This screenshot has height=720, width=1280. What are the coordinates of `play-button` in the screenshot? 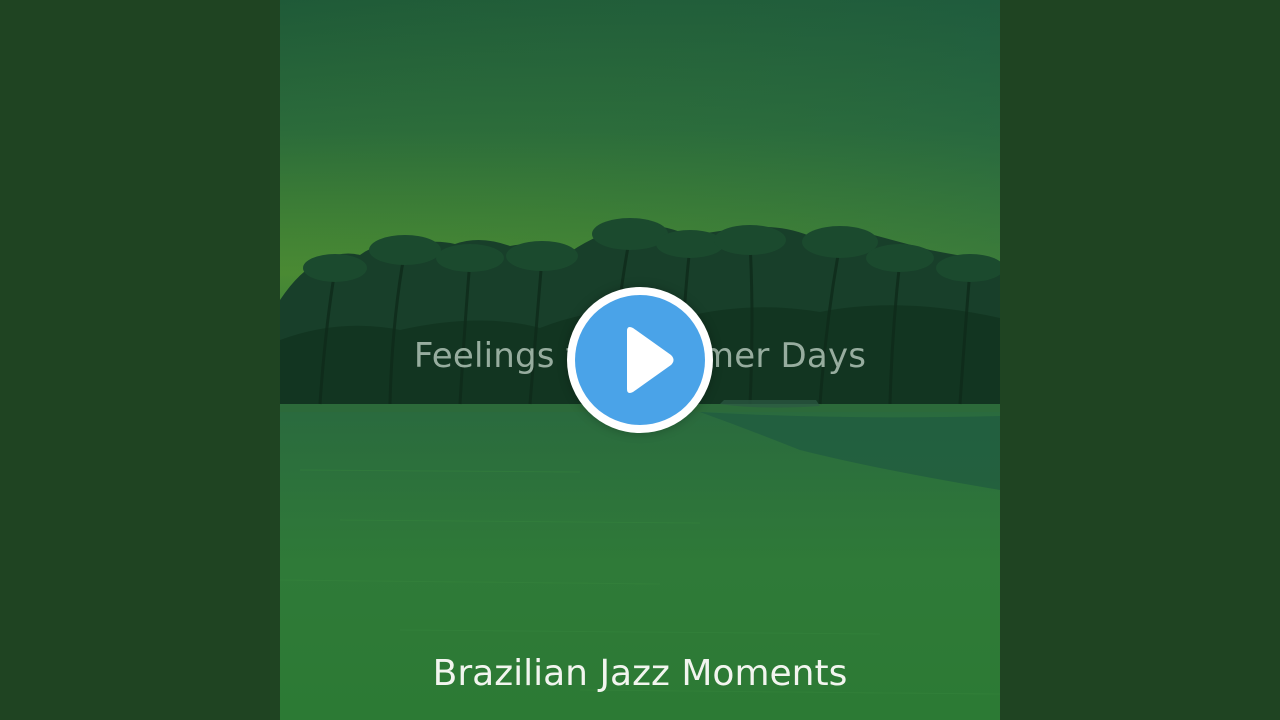 It's located at (640, 360).